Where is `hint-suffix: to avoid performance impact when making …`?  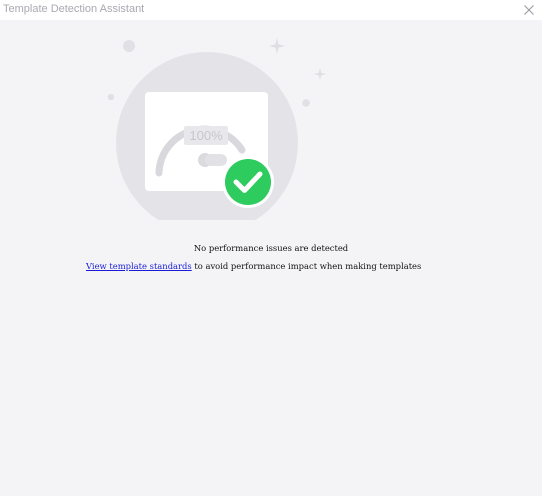 hint-suffix: to avoid performance impact when making … is located at coordinates (306, 266).